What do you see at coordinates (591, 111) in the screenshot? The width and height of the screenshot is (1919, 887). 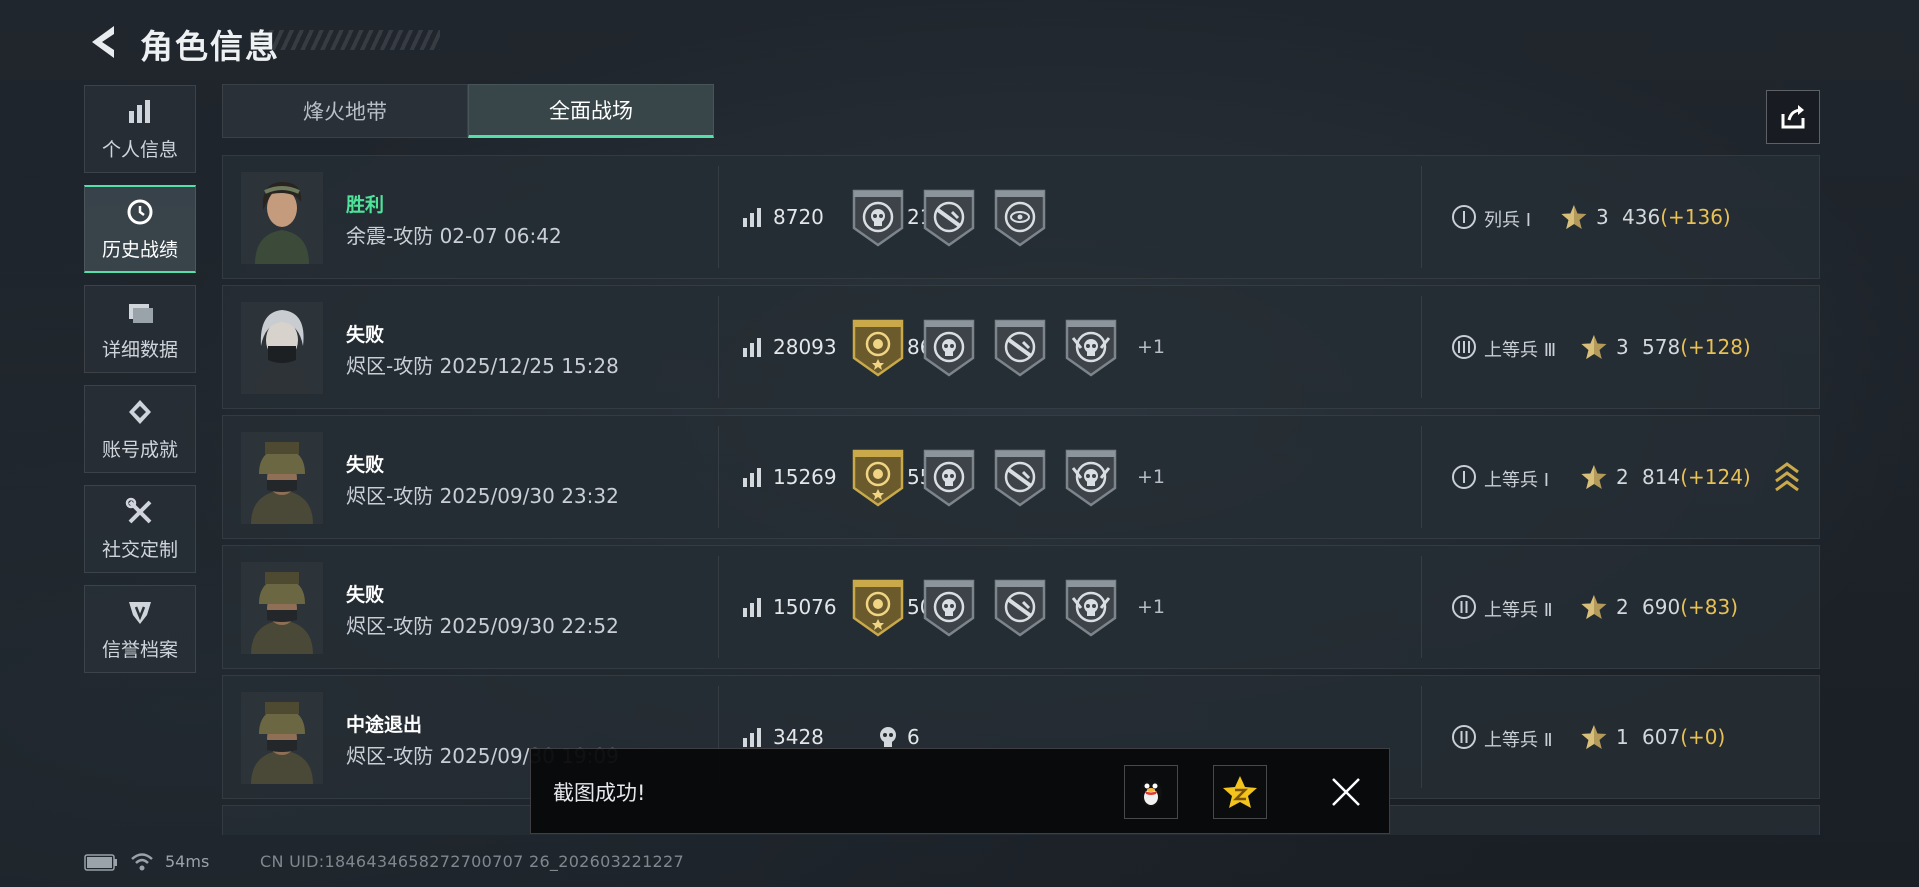 I see `tab-full-battlefield: 全面战场` at bounding box center [591, 111].